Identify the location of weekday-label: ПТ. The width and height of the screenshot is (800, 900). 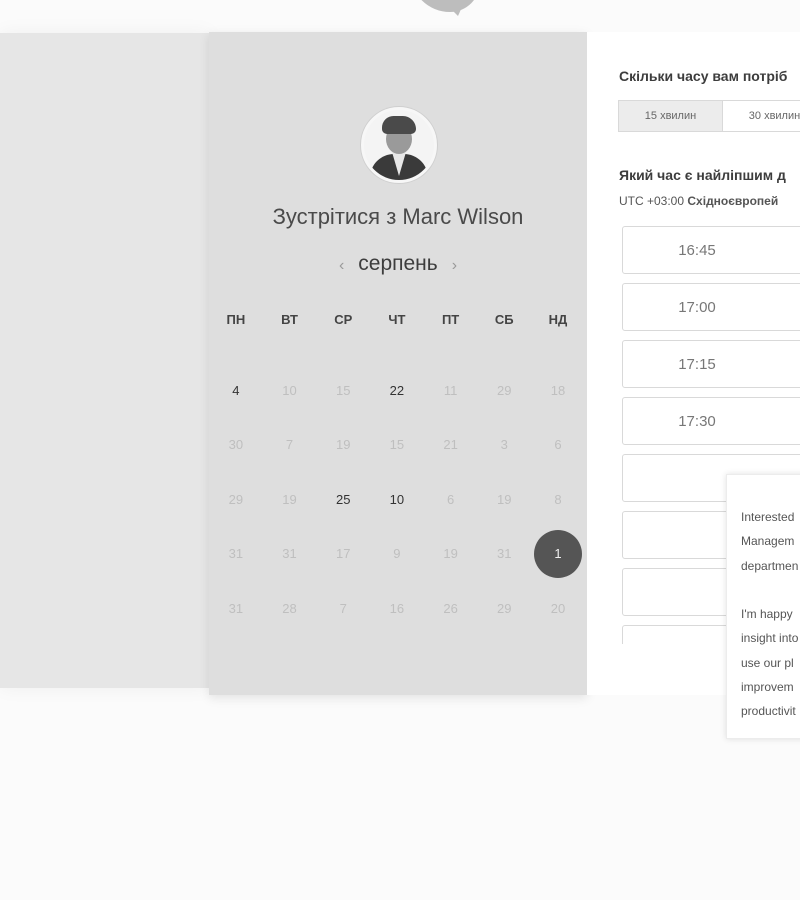
(450, 319).